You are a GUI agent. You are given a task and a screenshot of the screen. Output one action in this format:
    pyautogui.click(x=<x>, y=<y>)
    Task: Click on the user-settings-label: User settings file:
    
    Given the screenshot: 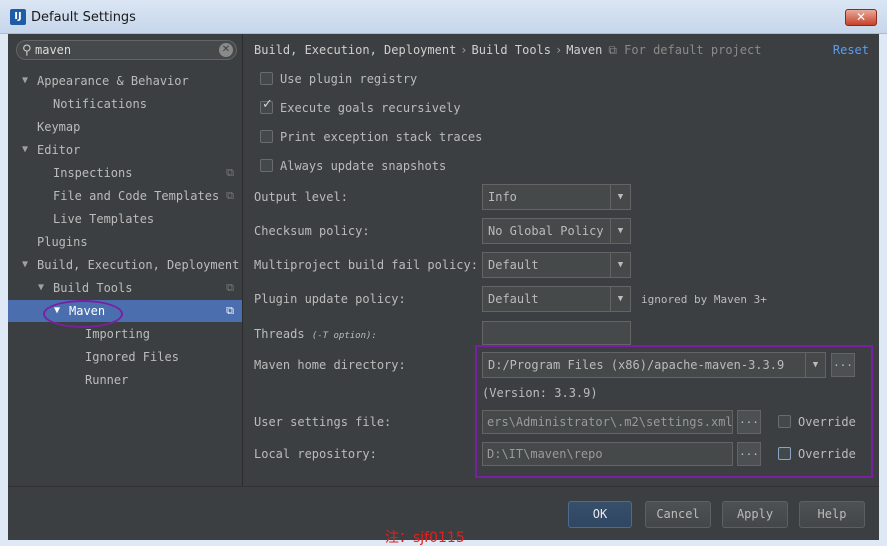 What is the action you would take?
    pyautogui.click(x=323, y=422)
    